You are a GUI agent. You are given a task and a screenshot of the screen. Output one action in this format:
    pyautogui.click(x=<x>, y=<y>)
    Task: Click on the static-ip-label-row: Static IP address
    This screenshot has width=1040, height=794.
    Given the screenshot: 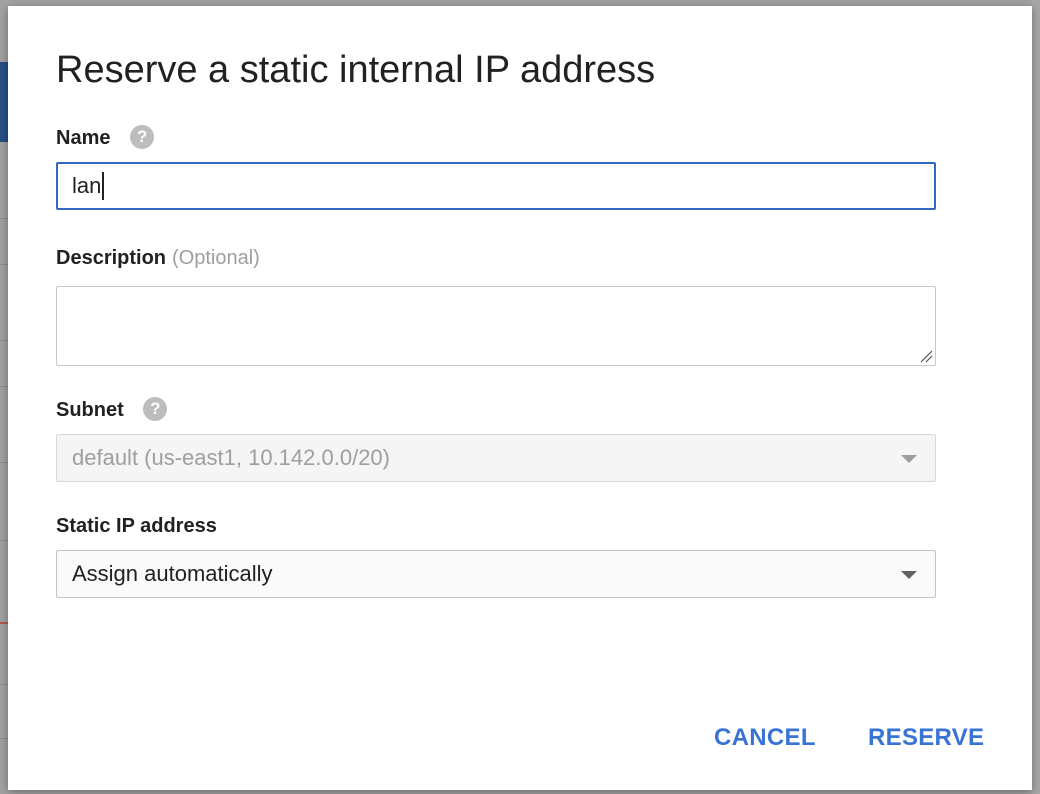 What is the action you would take?
    pyautogui.click(x=136, y=526)
    